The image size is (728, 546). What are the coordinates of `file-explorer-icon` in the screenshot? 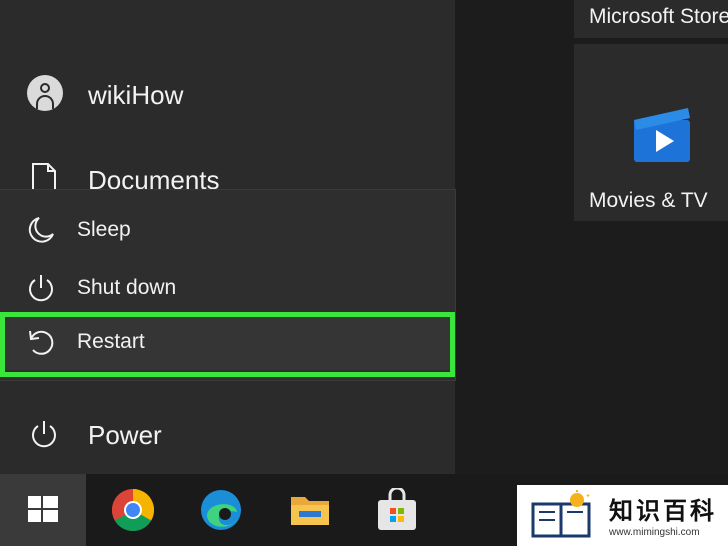 It's located at (310, 510).